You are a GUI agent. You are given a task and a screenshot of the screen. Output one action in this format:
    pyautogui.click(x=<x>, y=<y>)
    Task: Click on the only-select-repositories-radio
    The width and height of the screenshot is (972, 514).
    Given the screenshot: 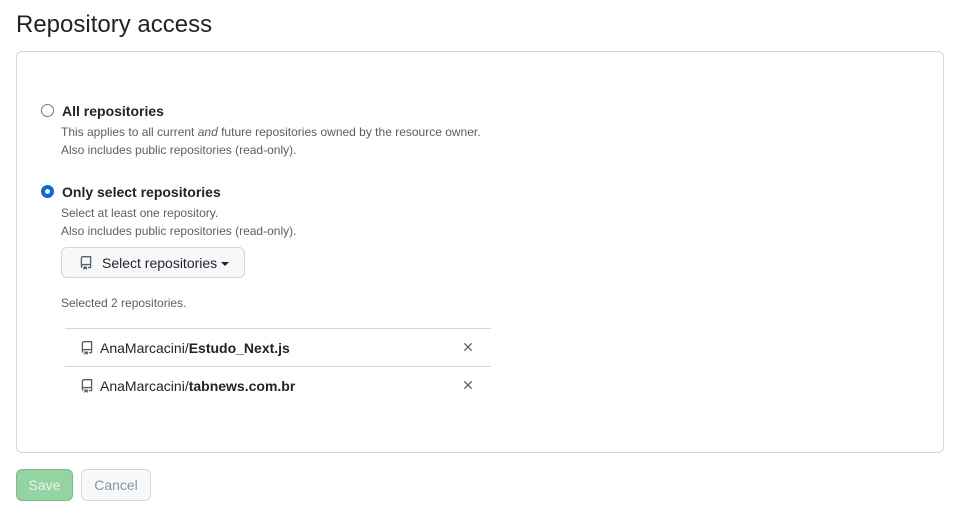 What is the action you would take?
    pyautogui.click(x=47, y=191)
    